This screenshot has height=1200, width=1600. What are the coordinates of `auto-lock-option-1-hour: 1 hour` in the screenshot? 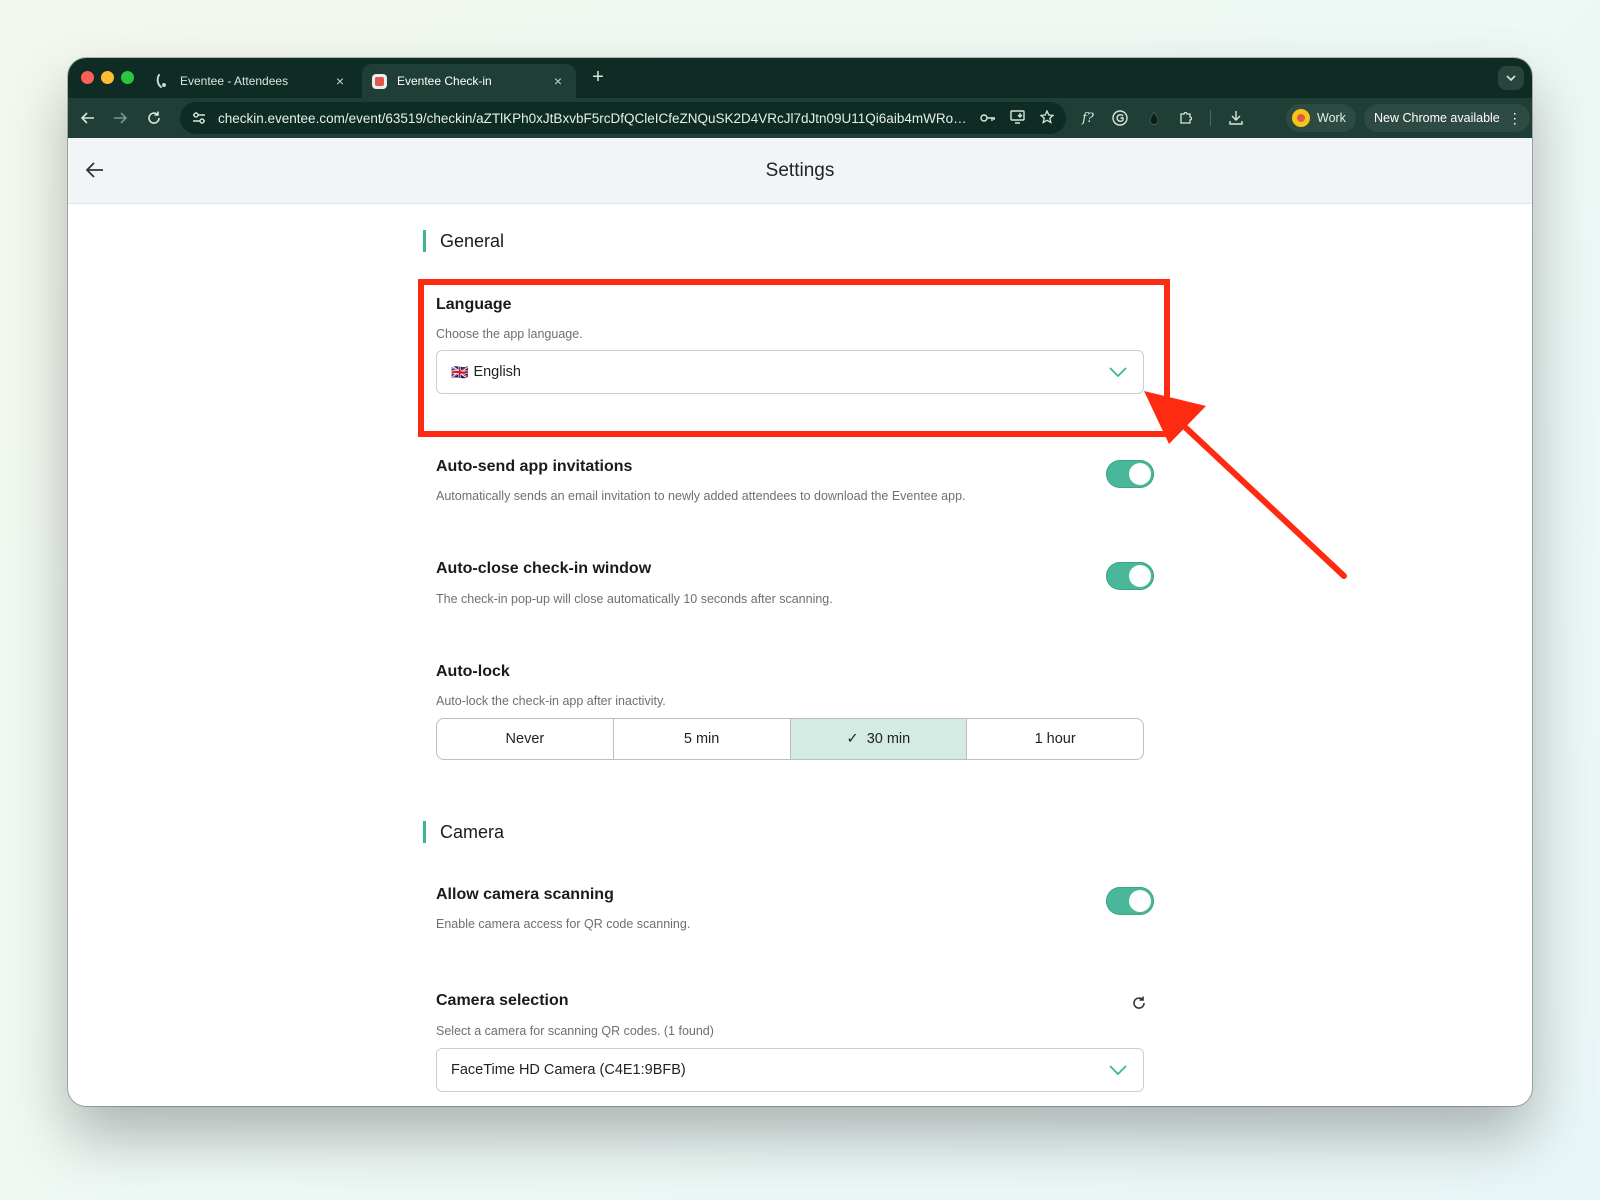 It's located at (1055, 739).